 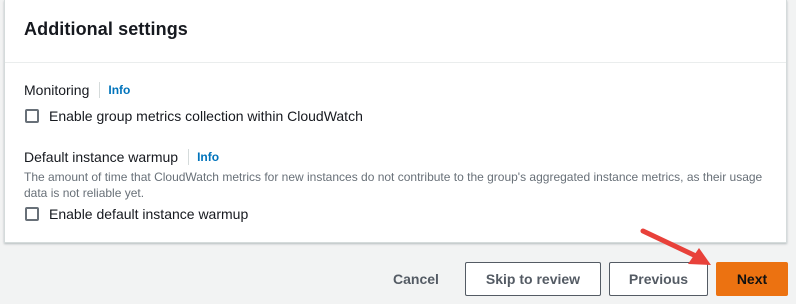 I want to click on warmup-checkbox, so click(x=32, y=214).